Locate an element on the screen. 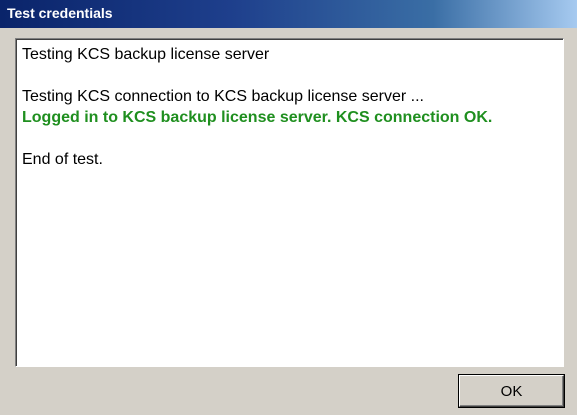  log-line-testing-server: Testing KCS backup license server is located at coordinates (146, 54).